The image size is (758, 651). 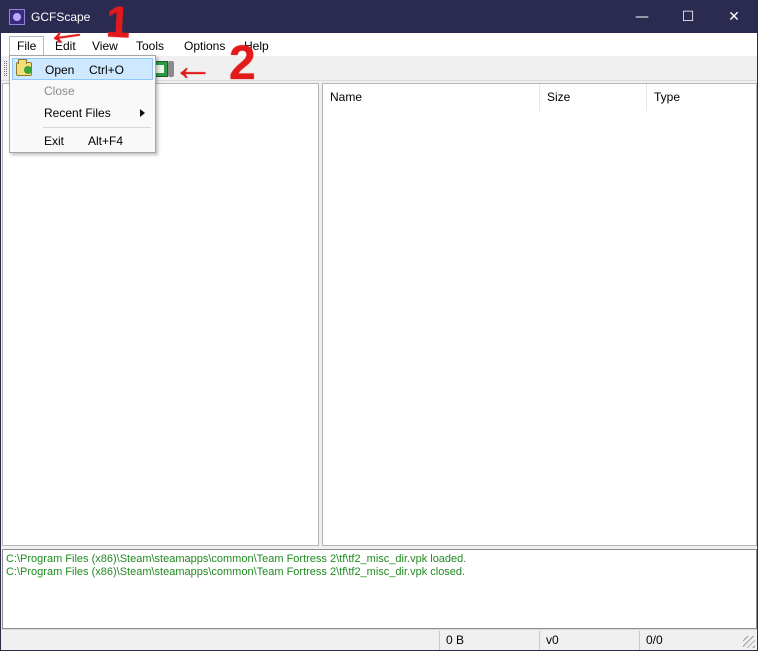 I want to click on close-label: Close, so click(x=59, y=91).